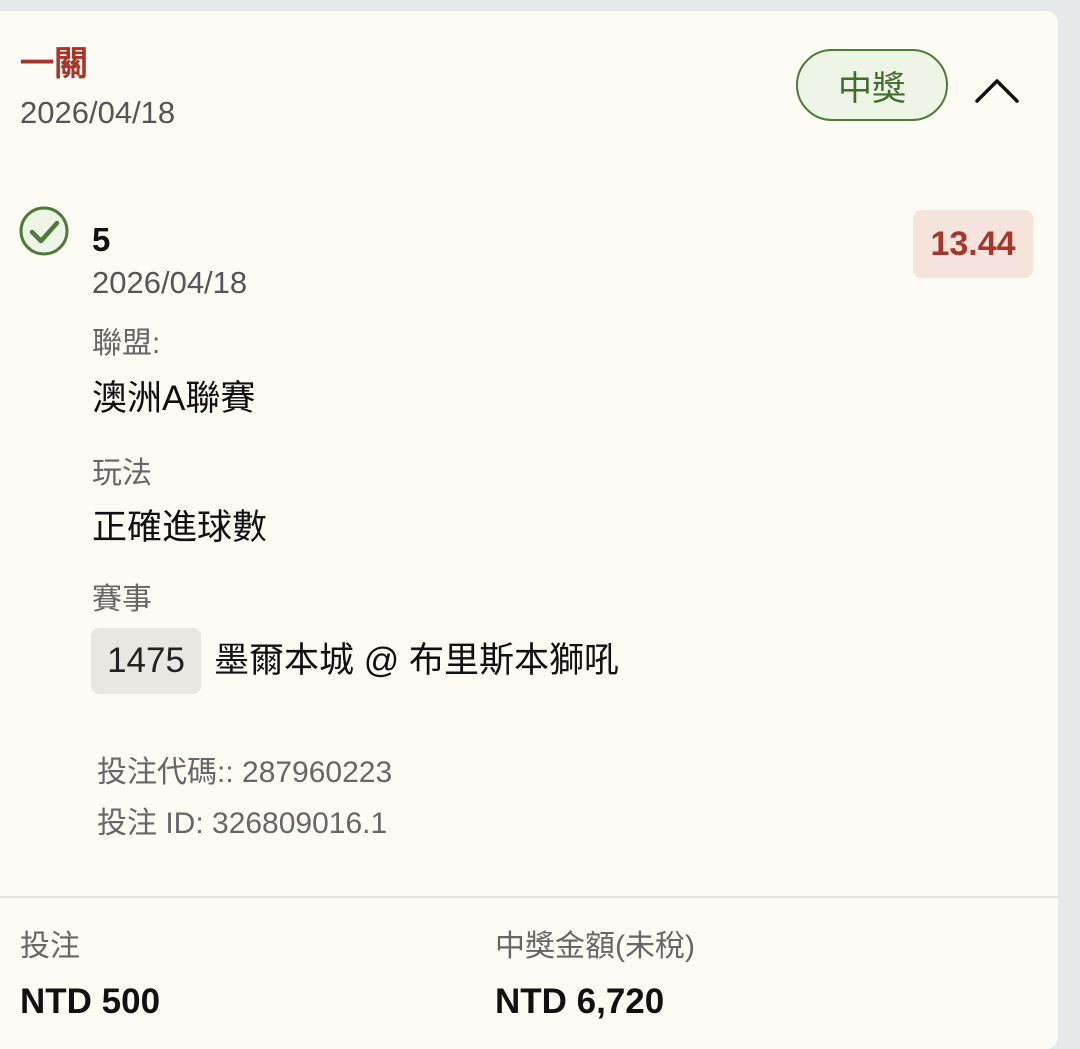 The width and height of the screenshot is (1080, 1049). What do you see at coordinates (872, 85) in the screenshot?
I see `status-badge: 中獎` at bounding box center [872, 85].